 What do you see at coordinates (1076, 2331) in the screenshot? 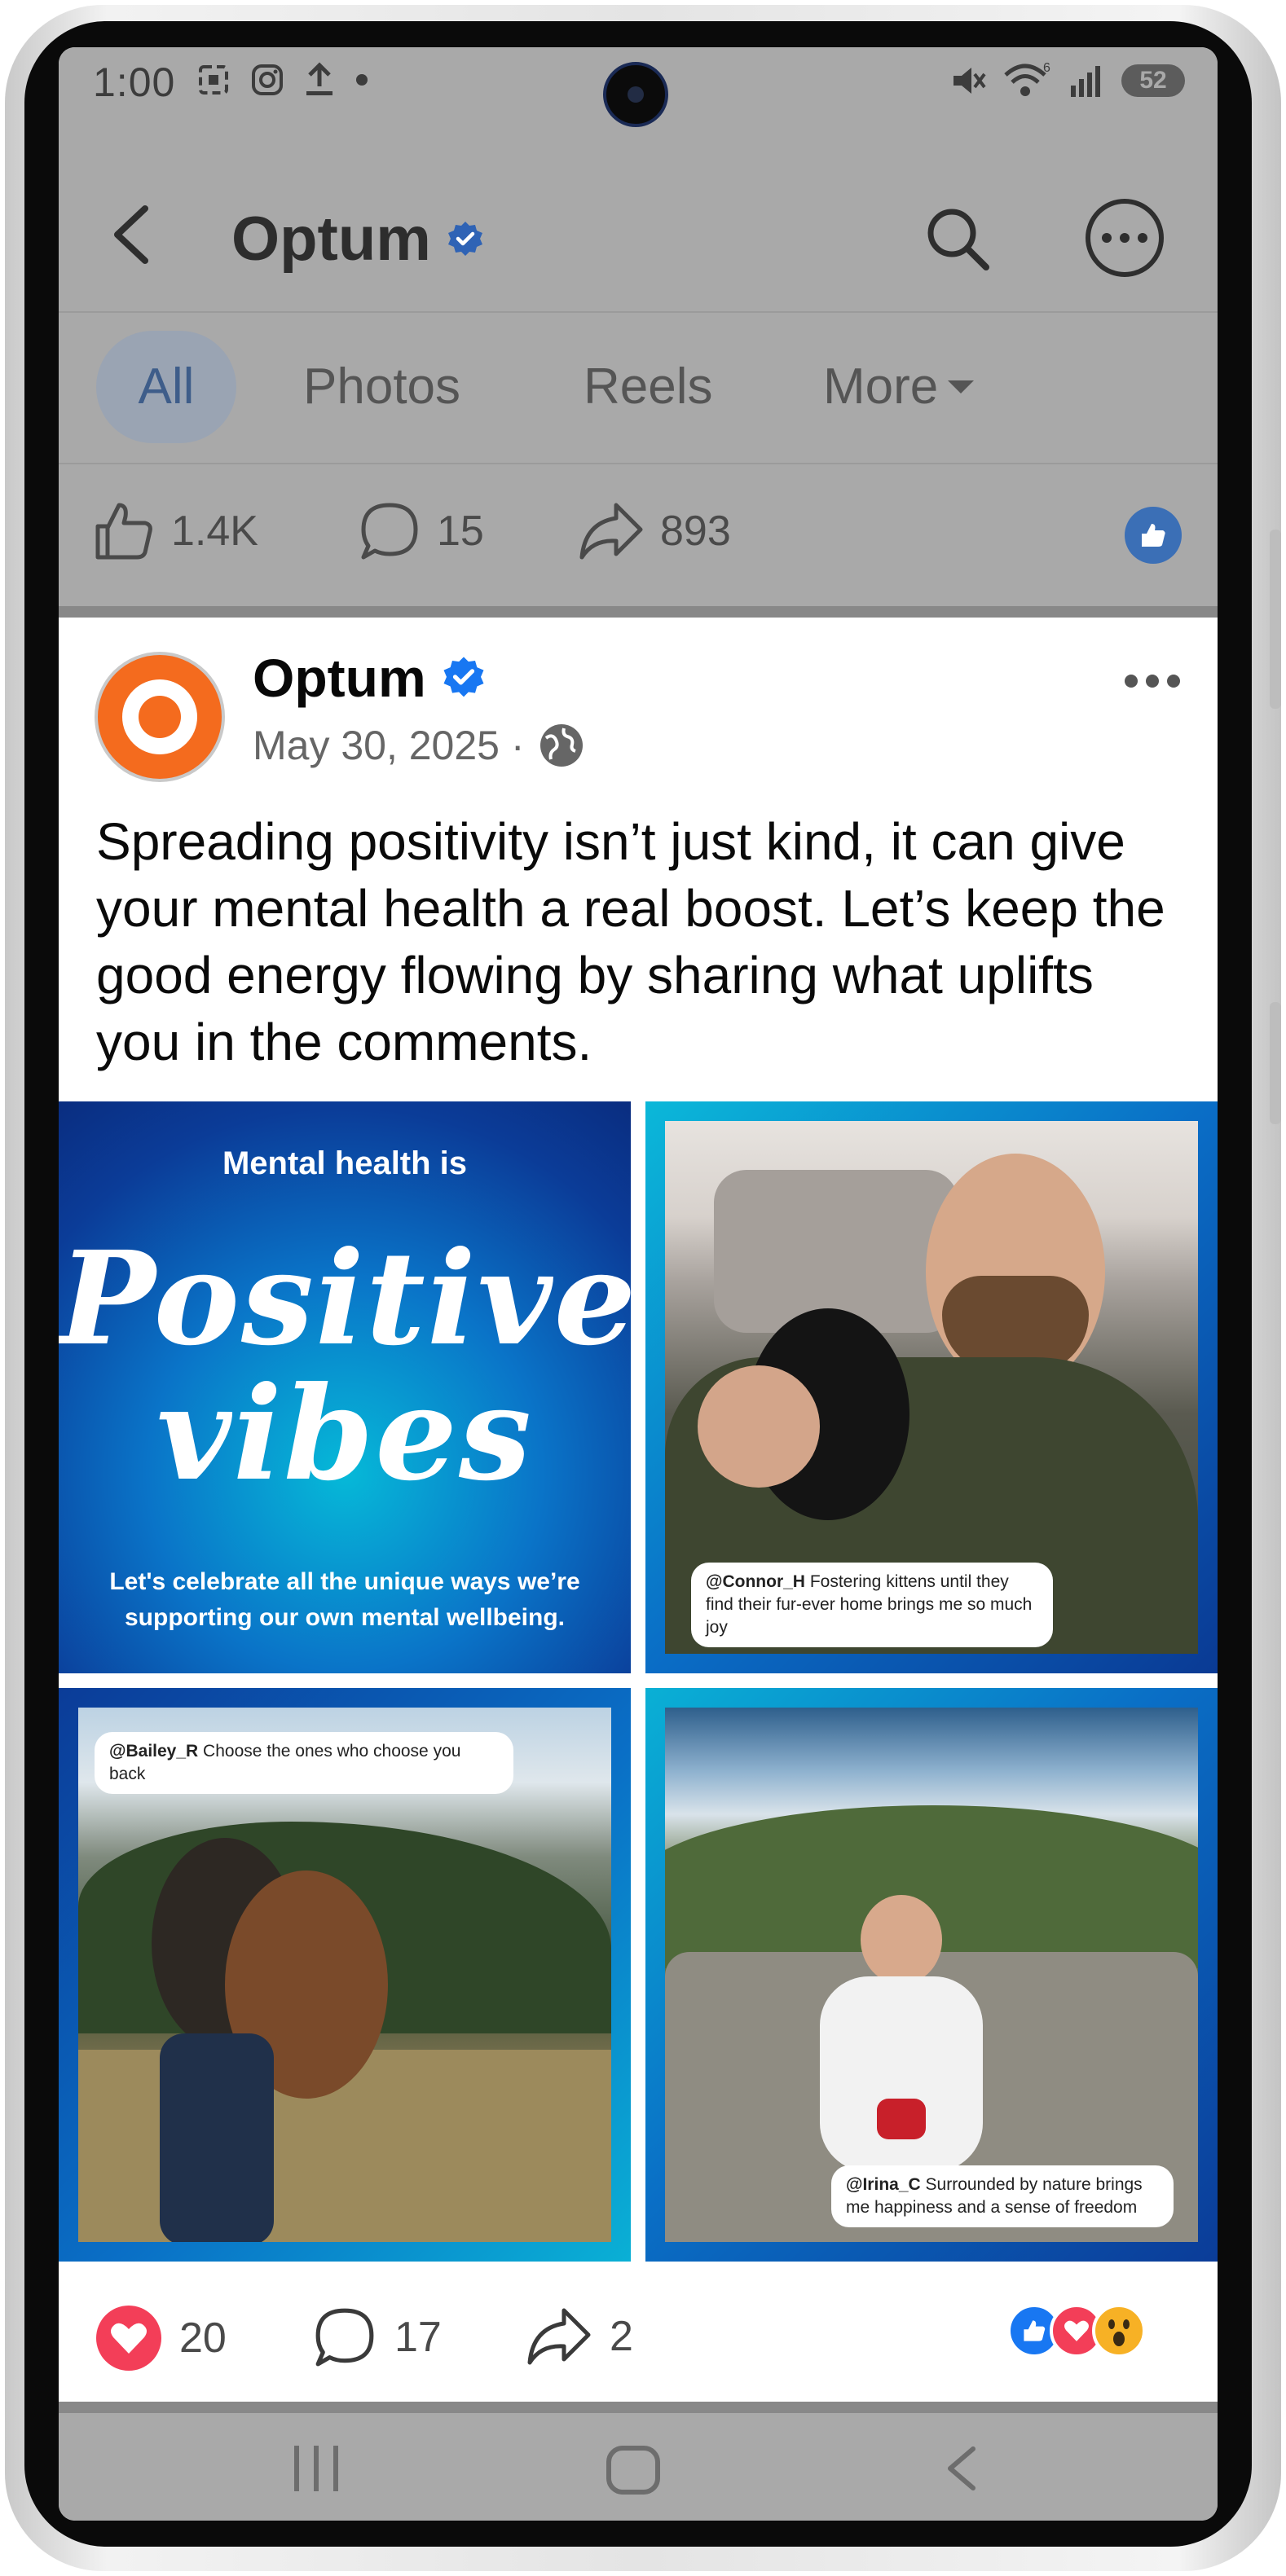
I see `reaction-summary` at bounding box center [1076, 2331].